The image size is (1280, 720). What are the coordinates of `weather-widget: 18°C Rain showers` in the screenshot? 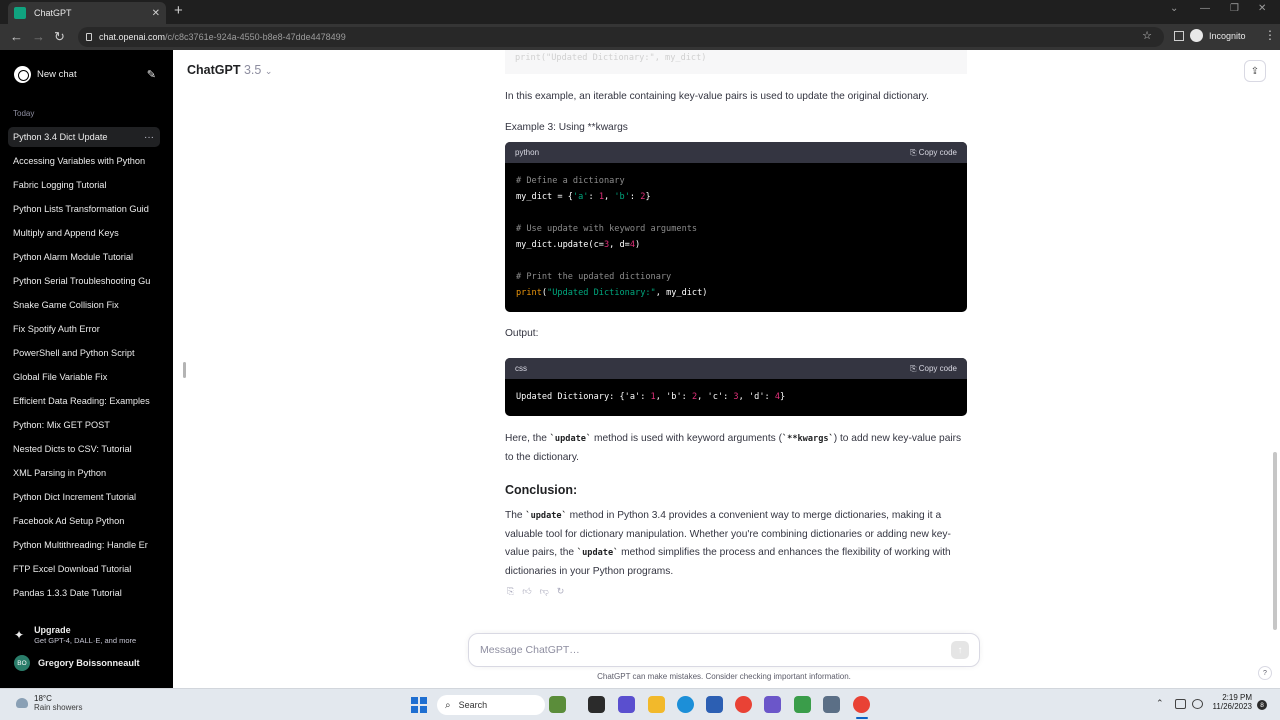 It's located at (49, 703).